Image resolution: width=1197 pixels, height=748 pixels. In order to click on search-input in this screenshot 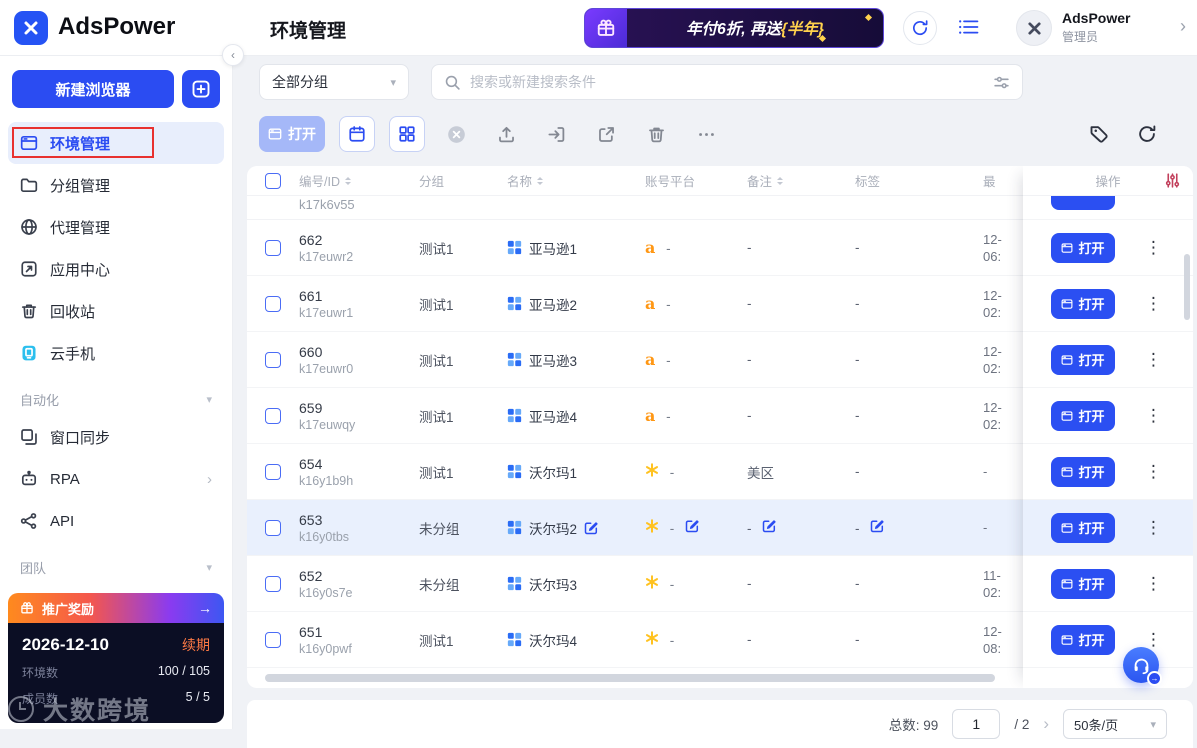, I will do `click(727, 82)`.